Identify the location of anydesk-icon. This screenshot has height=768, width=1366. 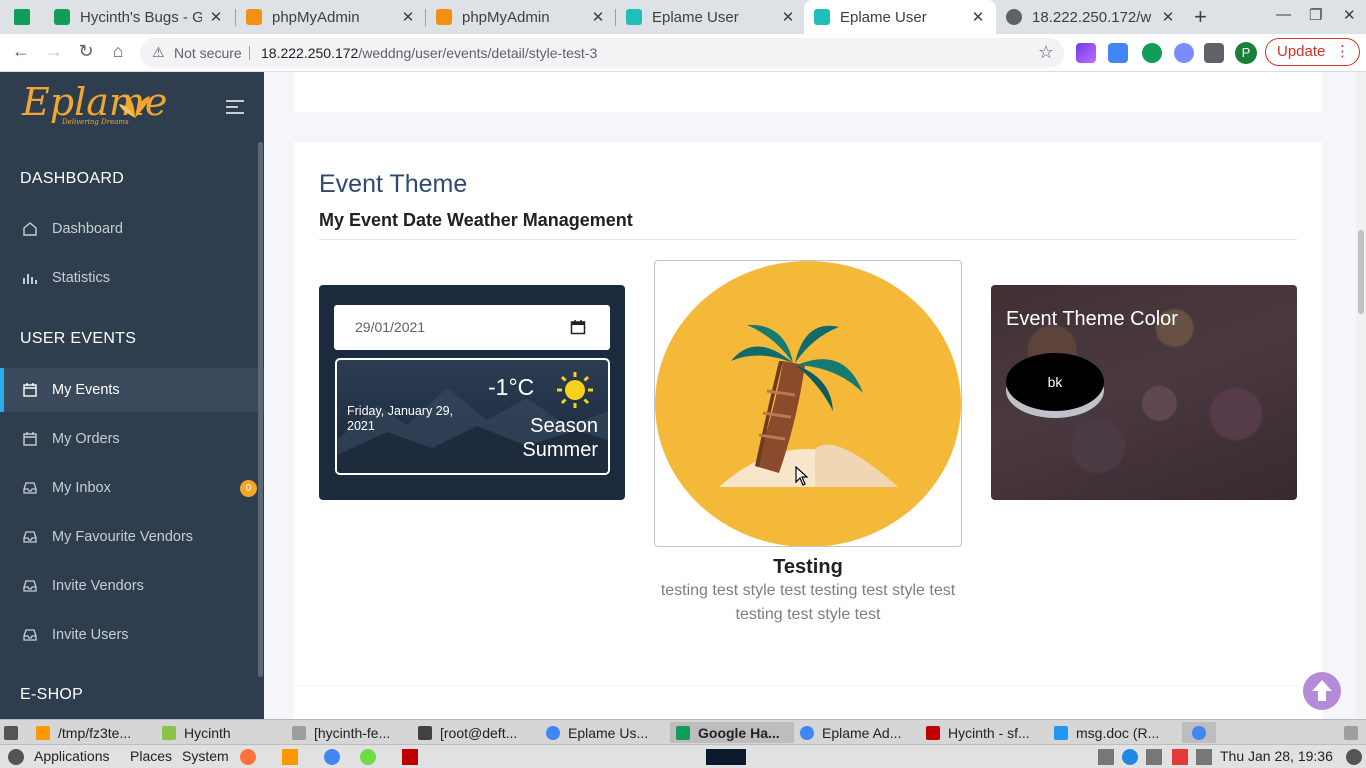
(1180, 757).